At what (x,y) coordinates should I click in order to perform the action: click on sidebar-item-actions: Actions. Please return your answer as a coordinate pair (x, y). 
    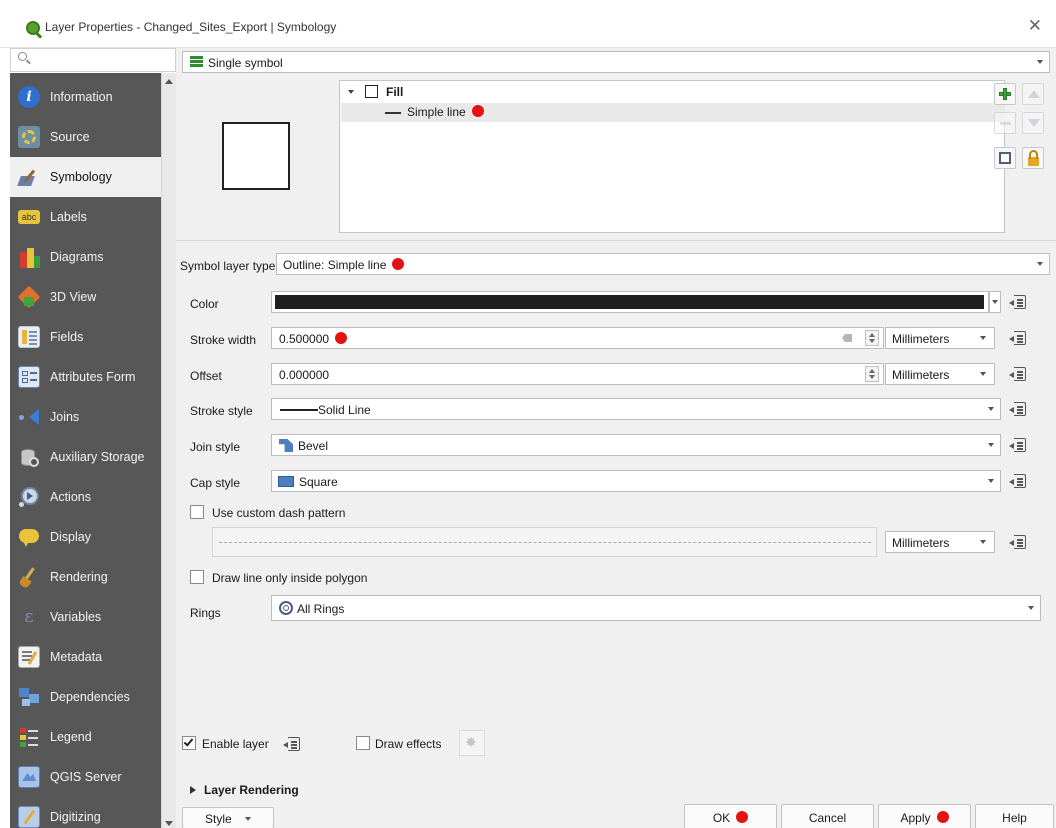
    Looking at the image, I should click on (85, 497).